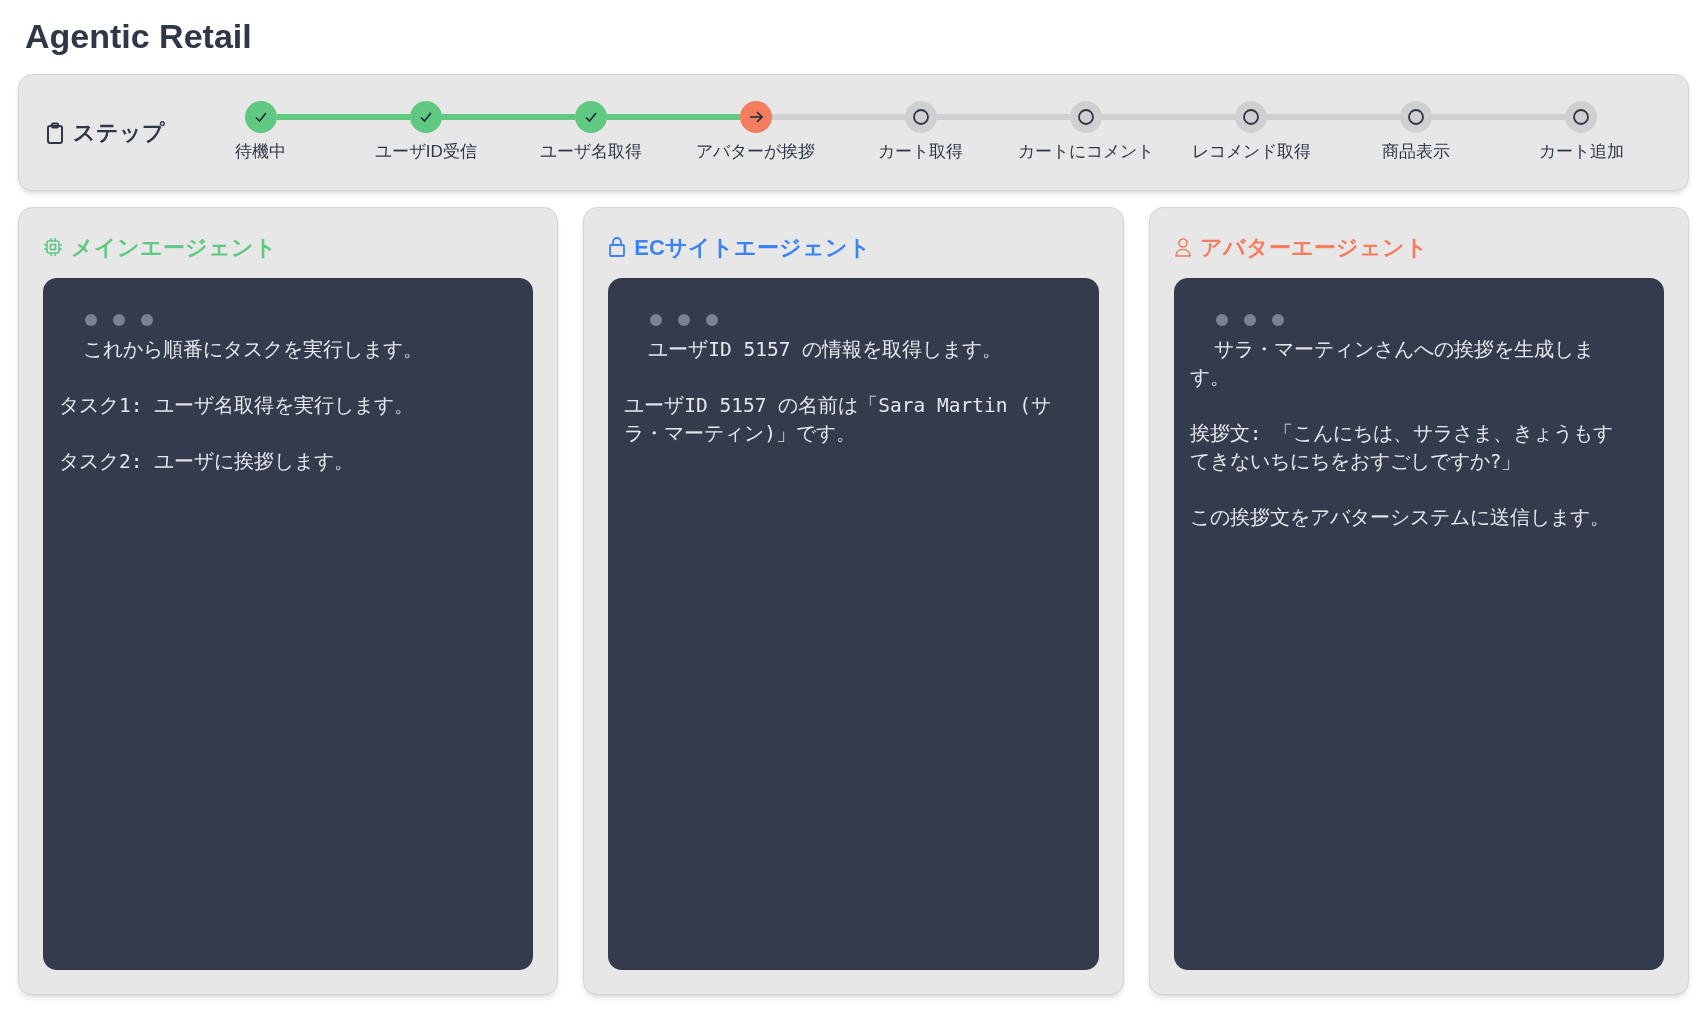 The image size is (1707, 1013). I want to click on step-label: 商品表示, so click(1416, 151).